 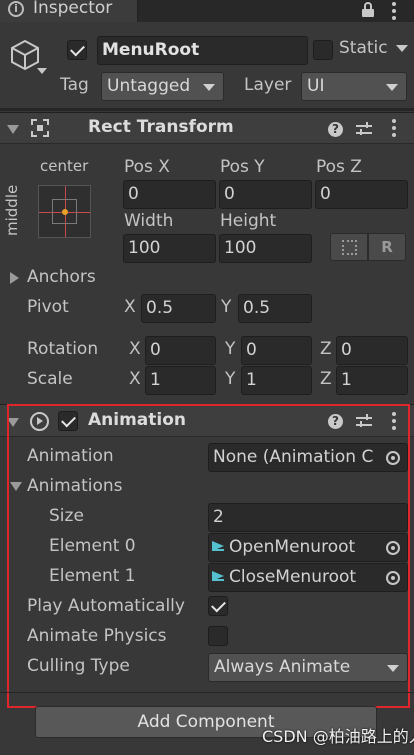 What do you see at coordinates (12, 210) in the screenshot?
I see `anchor-v-label: middle` at bounding box center [12, 210].